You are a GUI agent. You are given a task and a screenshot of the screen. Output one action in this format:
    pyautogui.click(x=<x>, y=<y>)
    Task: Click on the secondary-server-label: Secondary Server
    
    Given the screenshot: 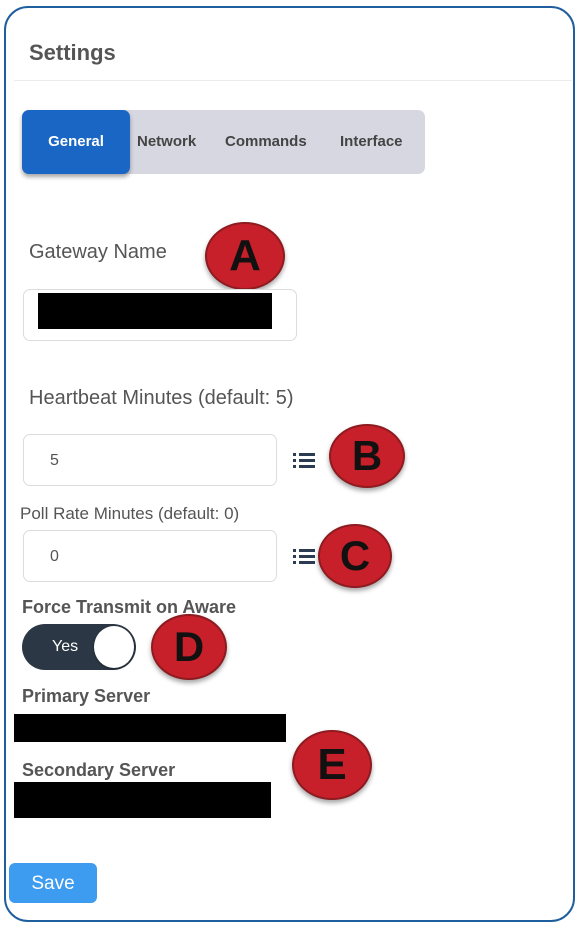 What is the action you would take?
    pyautogui.click(x=99, y=770)
    